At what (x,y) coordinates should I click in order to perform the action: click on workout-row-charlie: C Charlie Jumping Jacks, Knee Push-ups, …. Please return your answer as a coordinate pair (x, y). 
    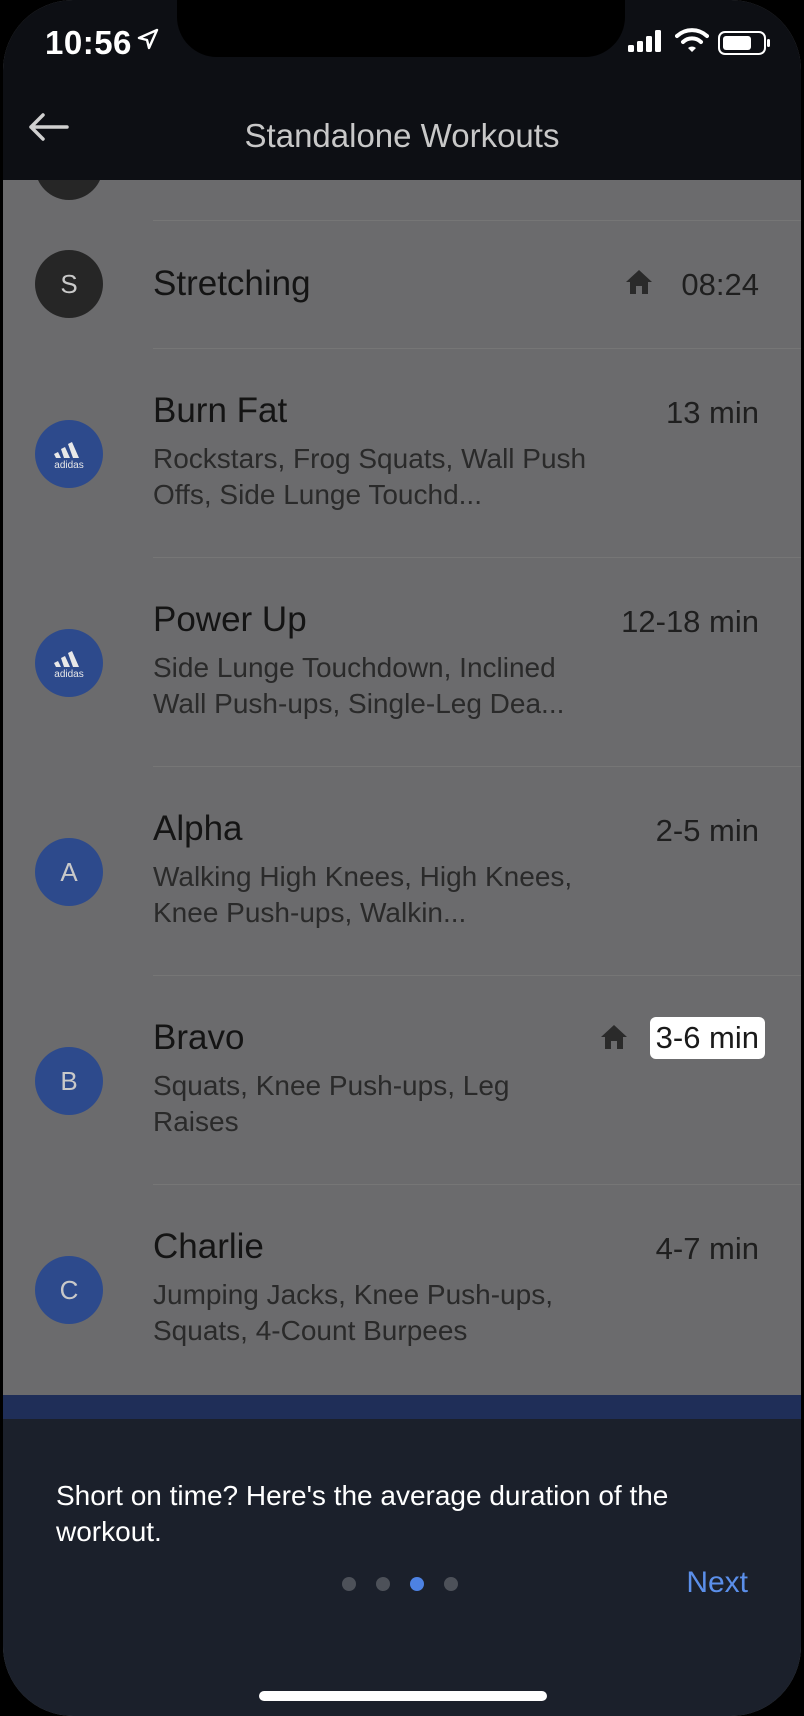
    Looking at the image, I should click on (402, 1289).